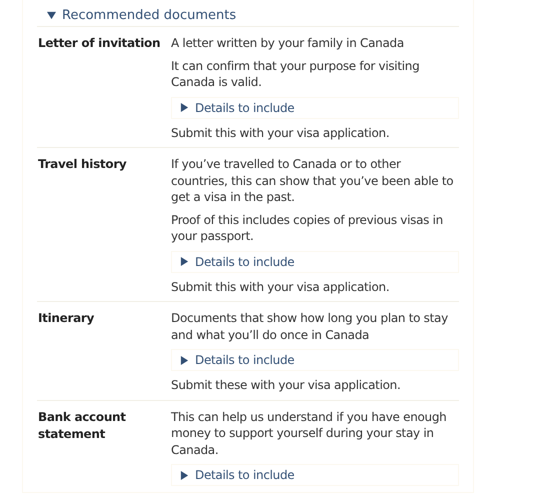  Describe the element at coordinates (288, 43) in the screenshot. I see `document-description: A letter written by your family in Canada` at that location.